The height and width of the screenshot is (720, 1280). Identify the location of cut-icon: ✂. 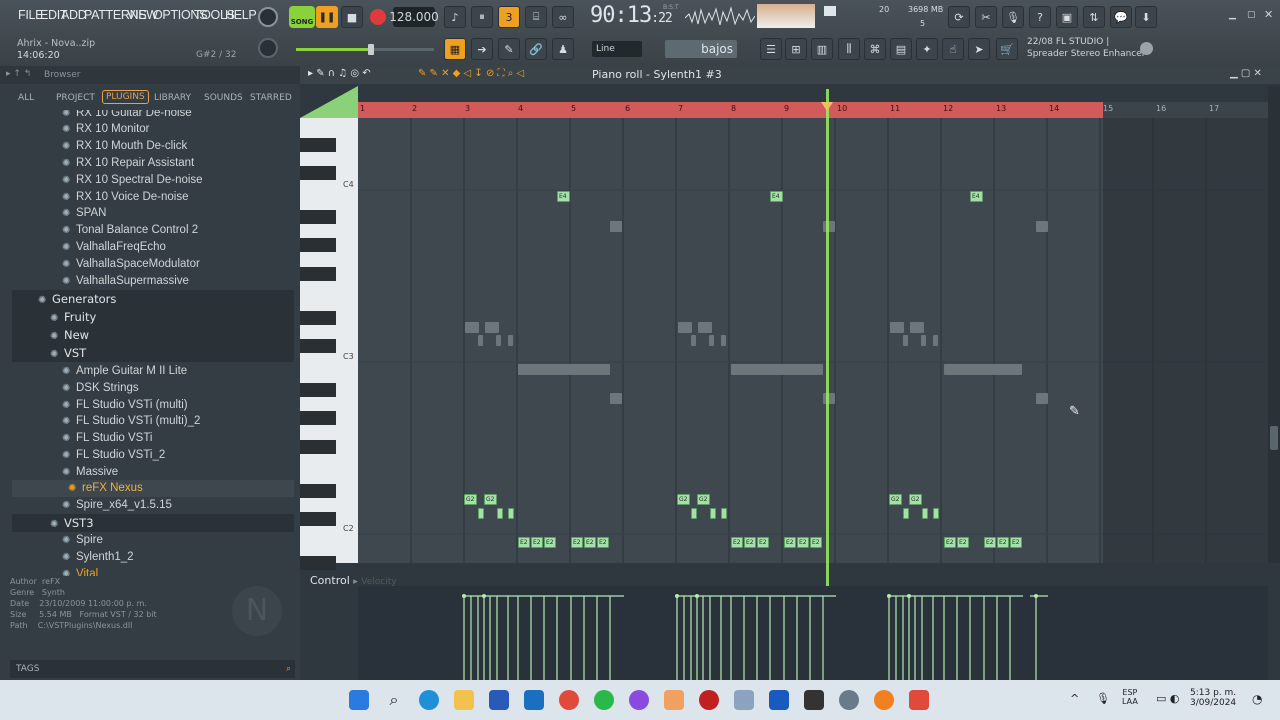
(986, 17).